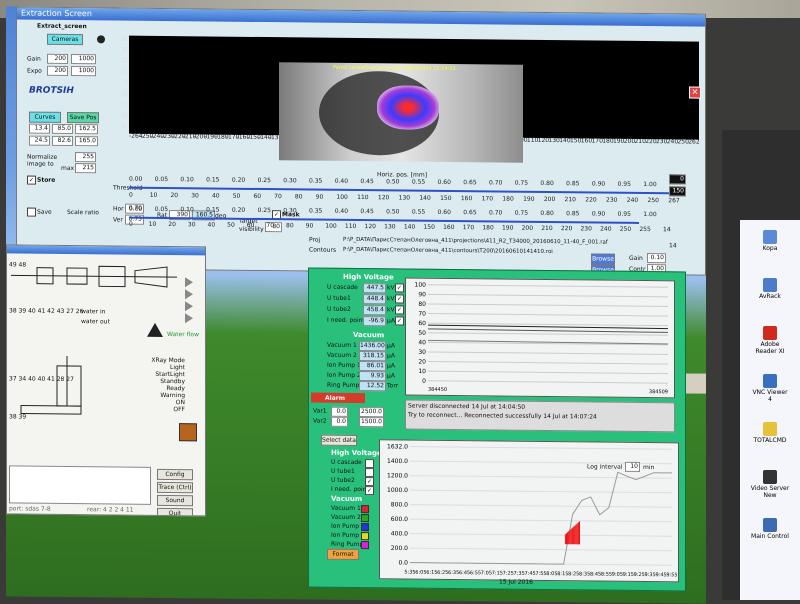 Image resolution: width=800 pixels, height=604 pixels. Describe the element at coordinates (175, 500) in the screenshot. I see `dose-action-button: Sound` at that location.